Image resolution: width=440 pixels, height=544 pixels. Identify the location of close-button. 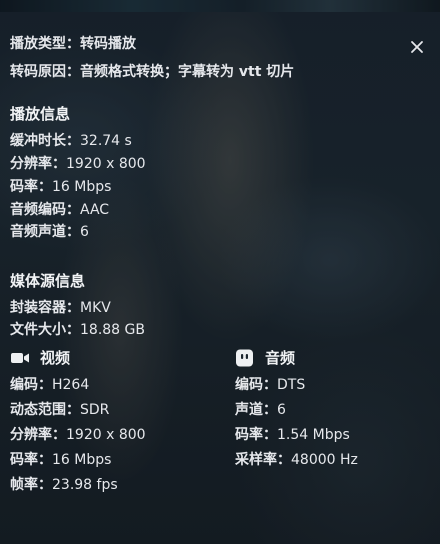
(417, 47).